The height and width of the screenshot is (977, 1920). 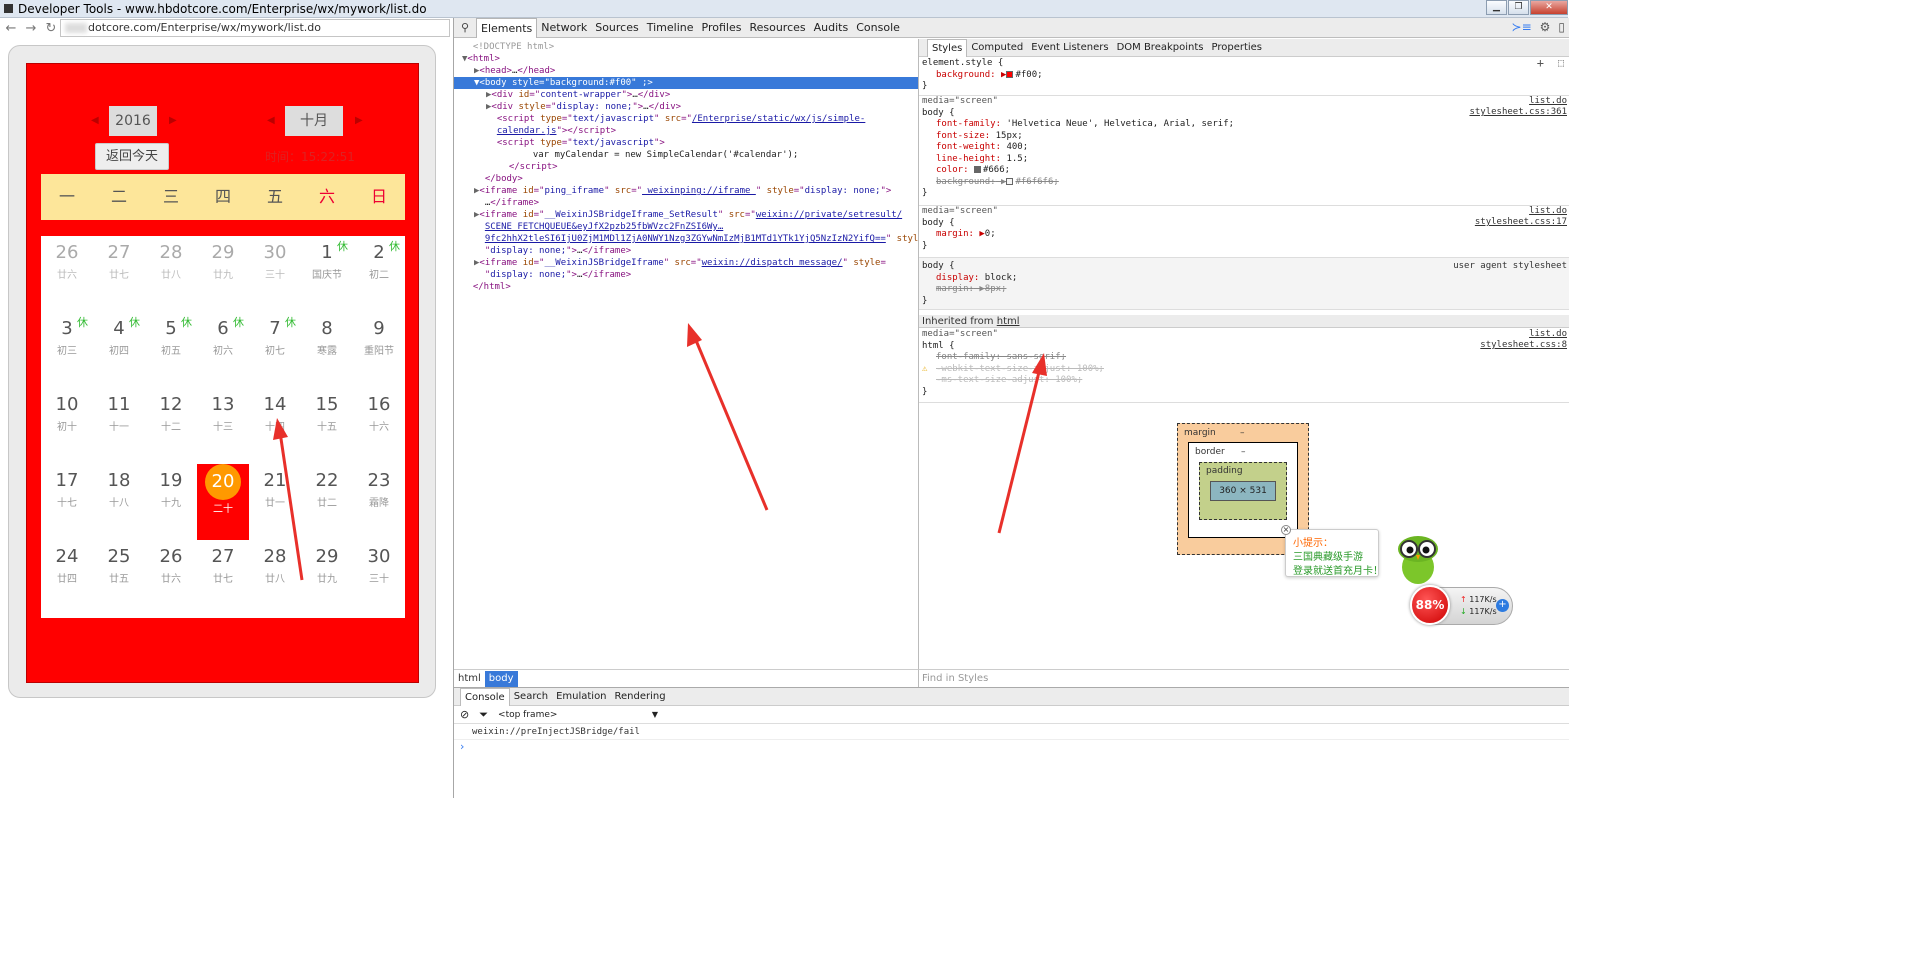 I want to click on source-link-stylesheet-361: stylesheet.css:361, so click(x=1518, y=113).